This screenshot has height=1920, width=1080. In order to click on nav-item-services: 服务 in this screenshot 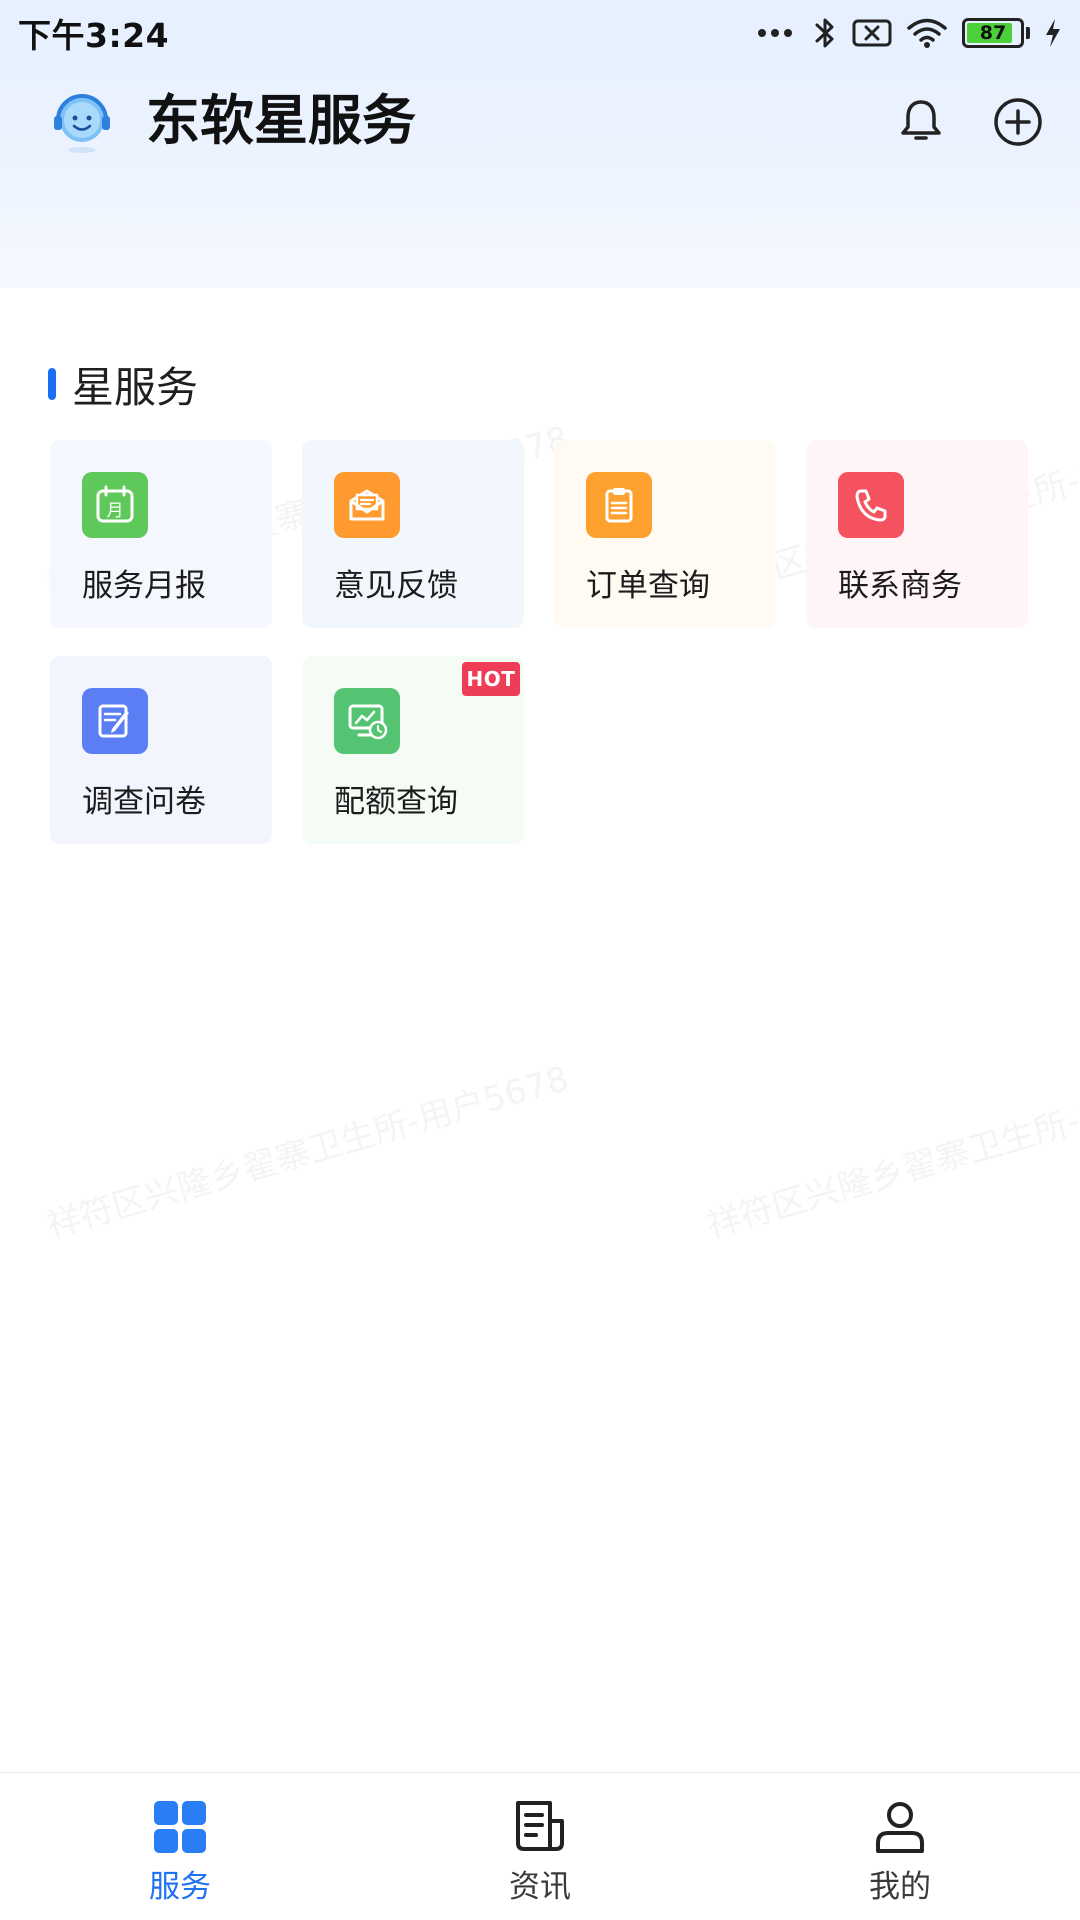, I will do `click(180, 1846)`.